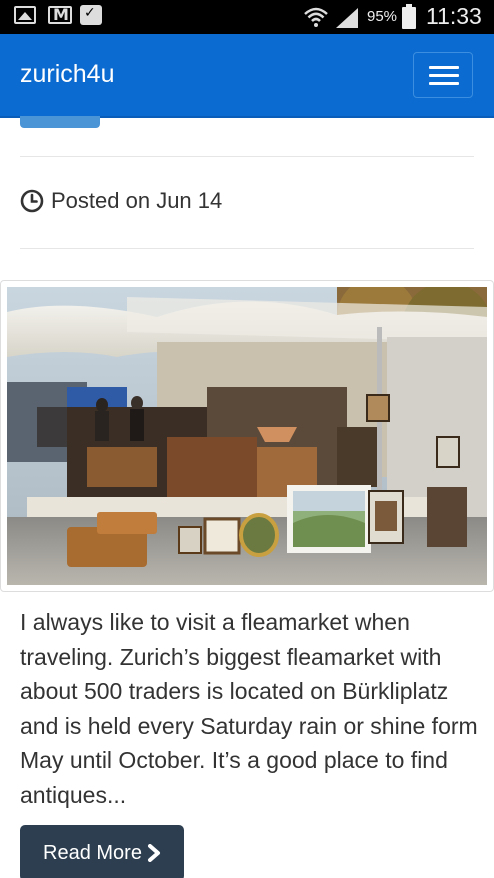  What do you see at coordinates (247, 76) in the screenshot?
I see `navbar: zurich4u` at bounding box center [247, 76].